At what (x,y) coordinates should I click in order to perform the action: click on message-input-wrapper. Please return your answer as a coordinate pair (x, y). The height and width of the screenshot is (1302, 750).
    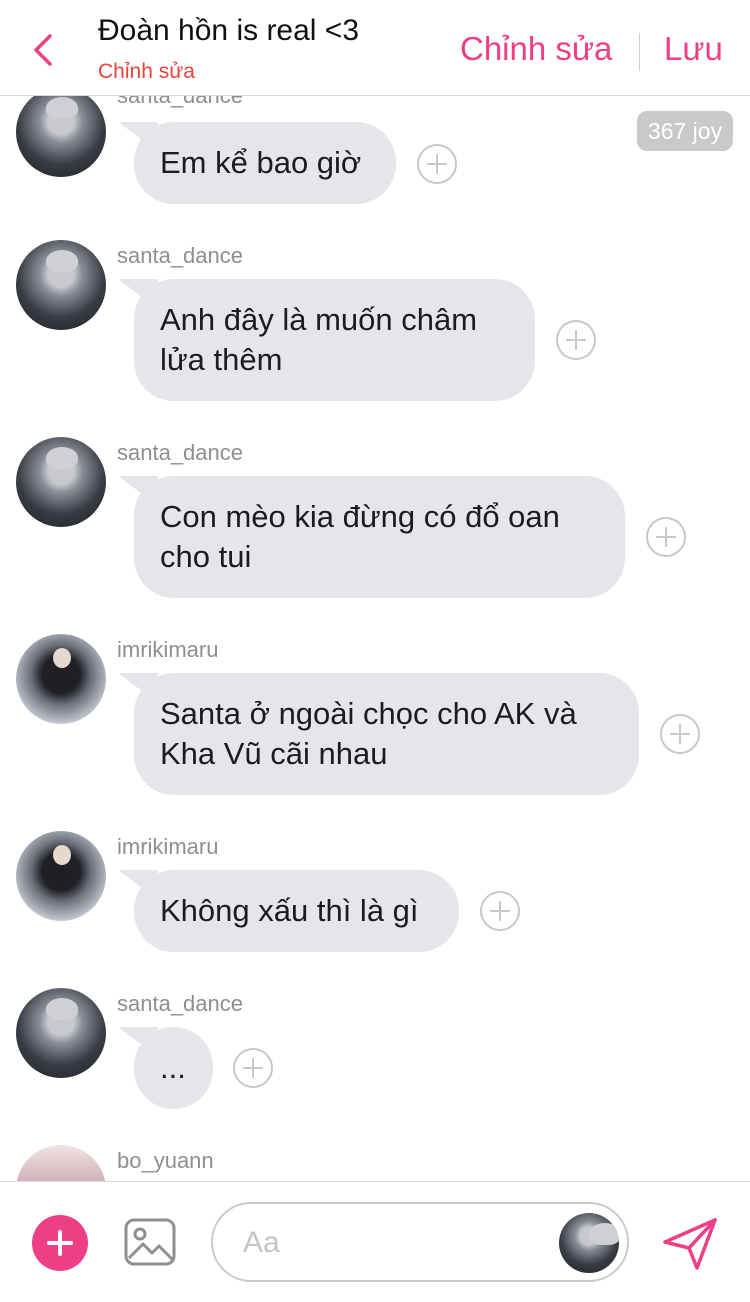
    Looking at the image, I should click on (420, 1242).